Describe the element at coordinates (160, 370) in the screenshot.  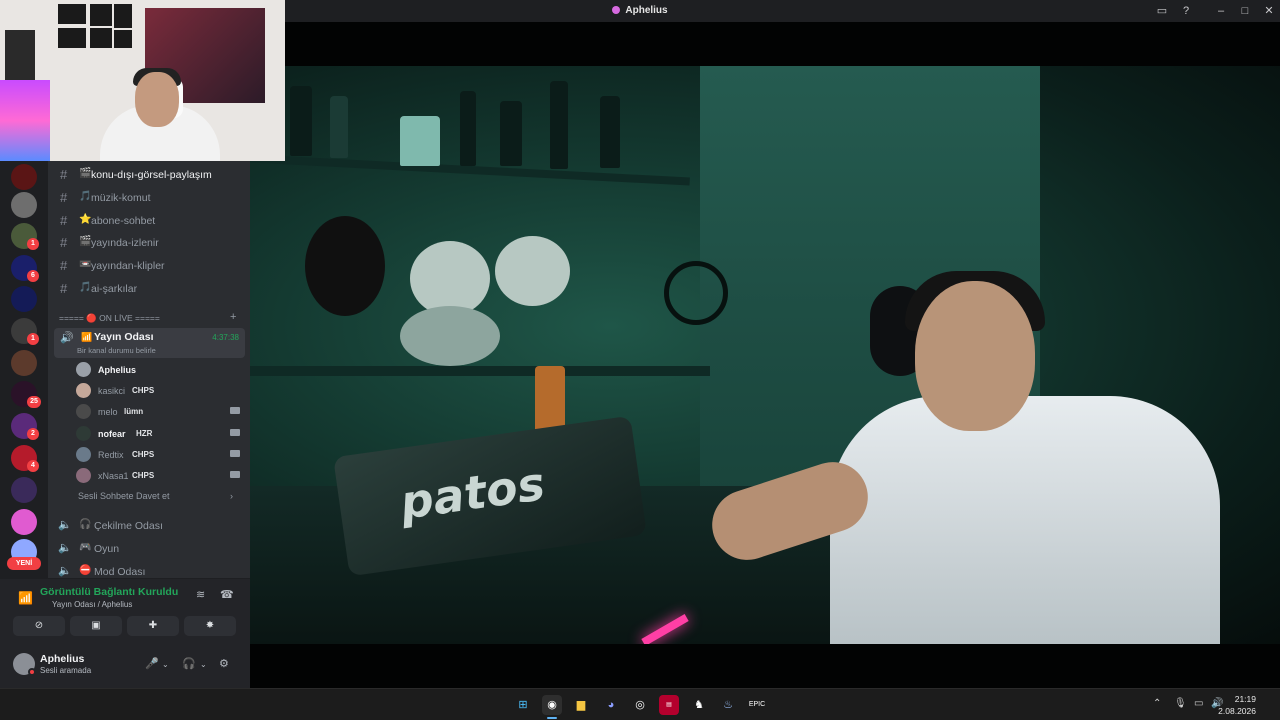
I see `voice-member: Aphelius` at that location.